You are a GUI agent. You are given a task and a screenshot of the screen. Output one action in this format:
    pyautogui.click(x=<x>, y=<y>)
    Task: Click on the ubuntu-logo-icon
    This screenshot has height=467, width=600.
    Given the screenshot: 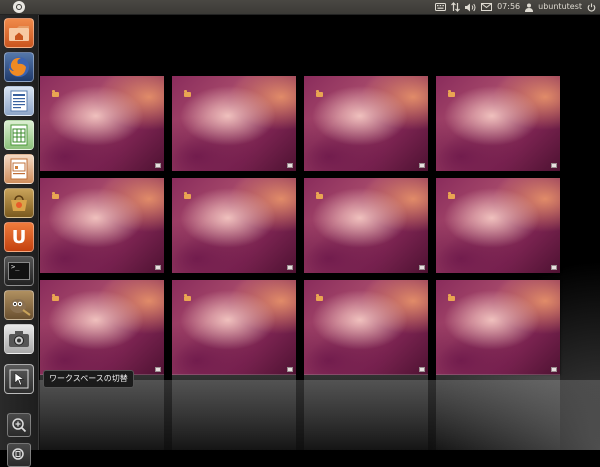 What is the action you would take?
    pyautogui.click(x=19, y=7)
    